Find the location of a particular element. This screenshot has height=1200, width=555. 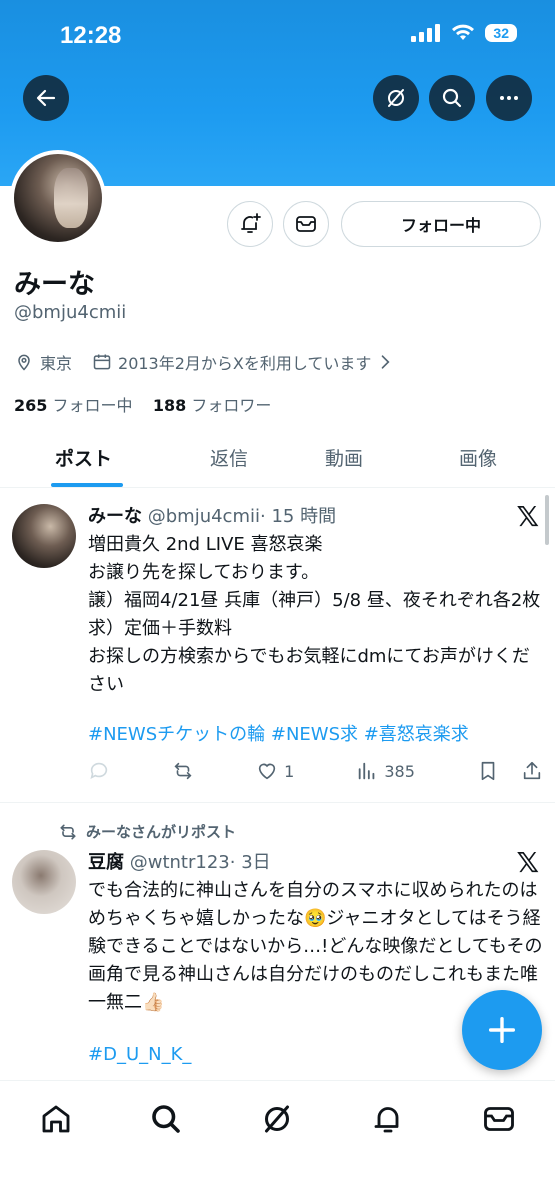

back-button is located at coordinates (46, 98).